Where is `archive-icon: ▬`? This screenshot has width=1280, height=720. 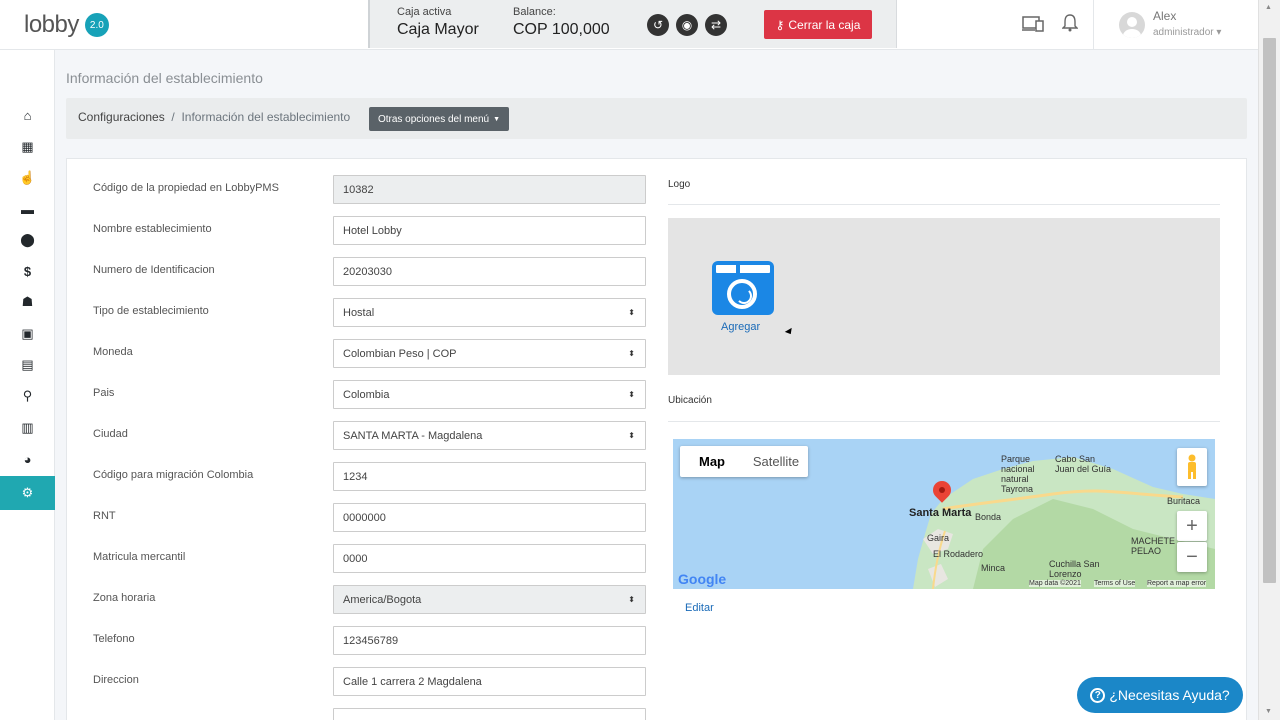 archive-icon: ▬ is located at coordinates (27, 209).